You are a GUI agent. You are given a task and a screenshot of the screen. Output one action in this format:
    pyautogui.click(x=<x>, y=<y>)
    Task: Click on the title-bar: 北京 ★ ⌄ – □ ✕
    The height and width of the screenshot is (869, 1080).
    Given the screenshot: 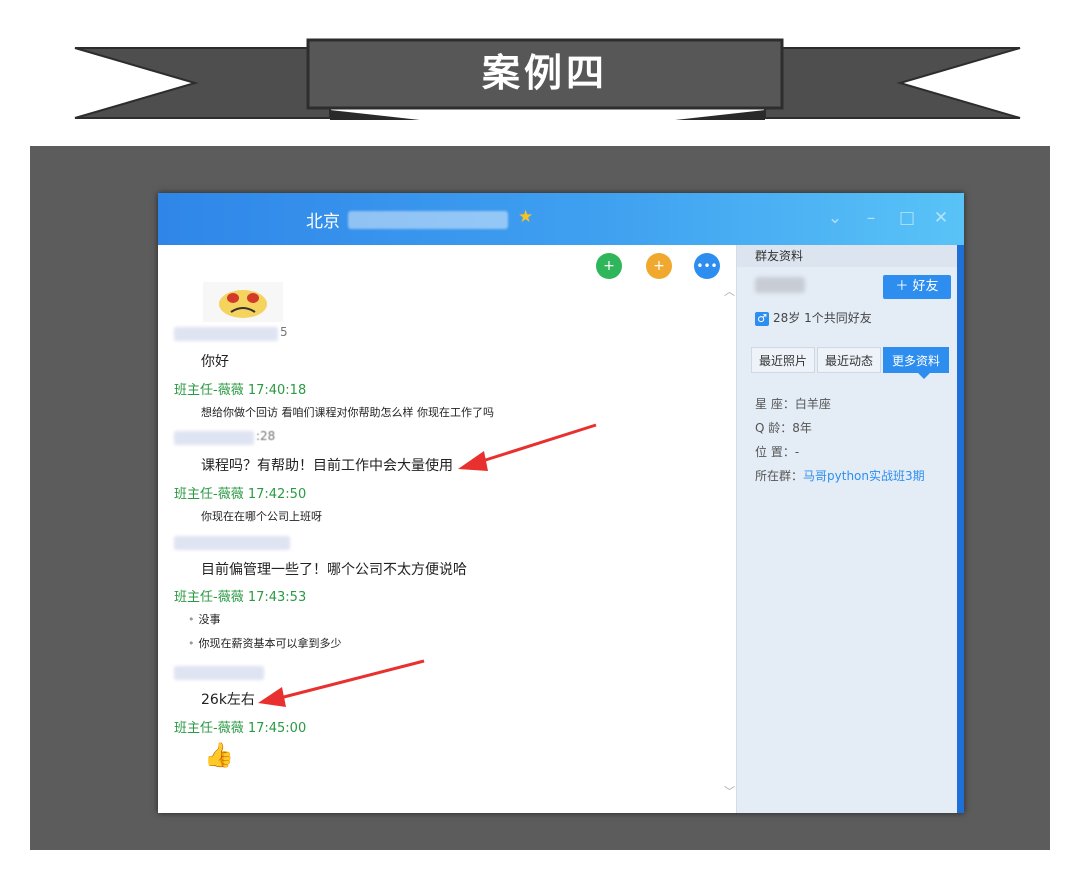 What is the action you would take?
    pyautogui.click(x=561, y=219)
    